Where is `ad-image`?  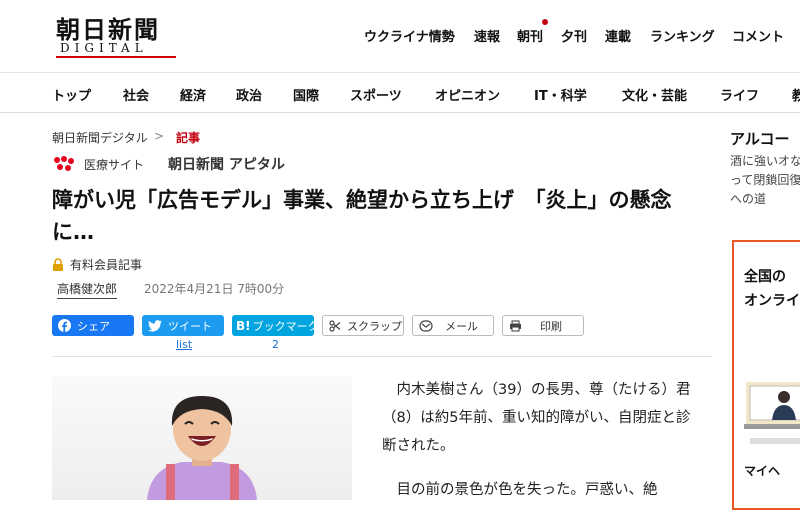 ad-image is located at coordinates (772, 413).